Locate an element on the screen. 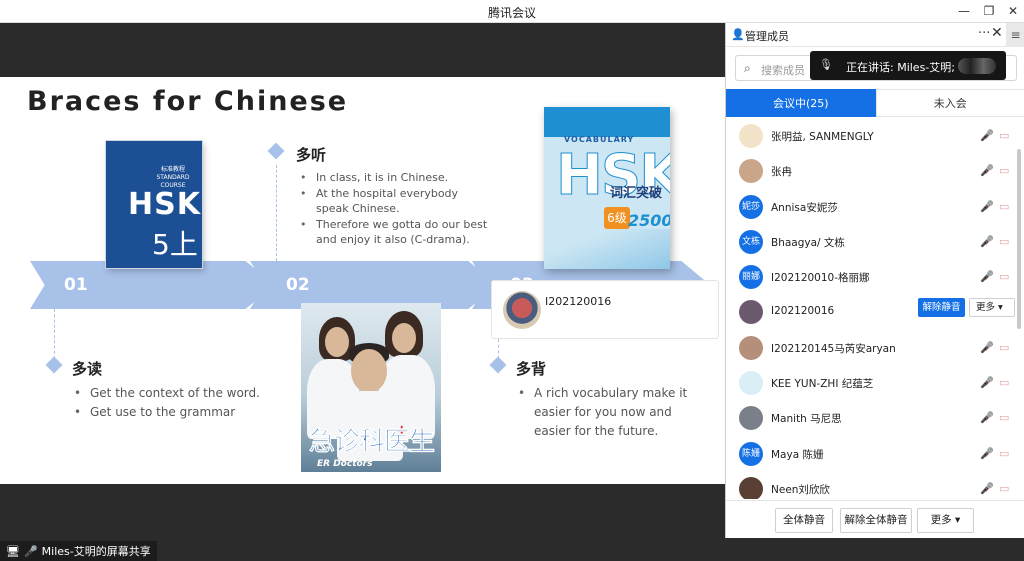 The image size is (1024, 561). member-row: 张冉 🎤̸ ▭ is located at coordinates (875, 171).